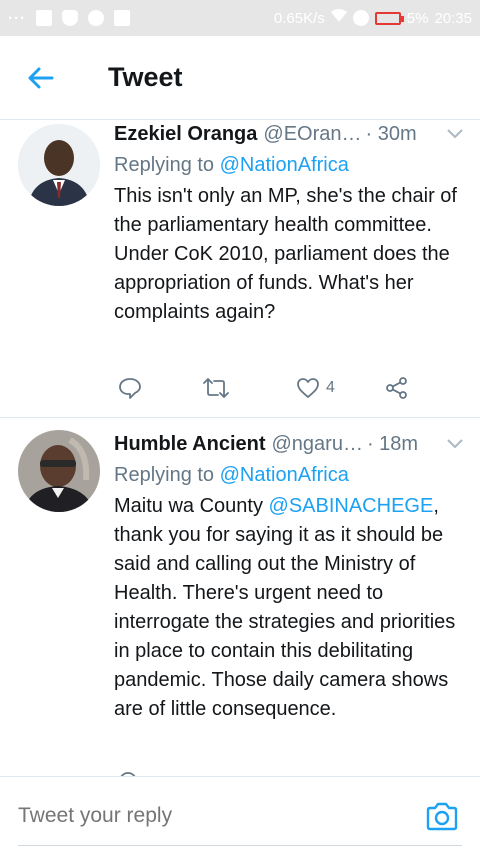  I want to click on camera-button, so click(442, 817).